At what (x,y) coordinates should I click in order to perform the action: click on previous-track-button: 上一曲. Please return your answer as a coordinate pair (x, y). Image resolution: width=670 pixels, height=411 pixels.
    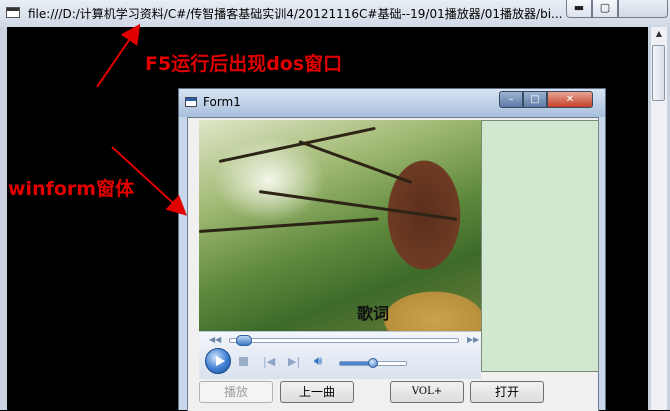
    Looking at the image, I should click on (317, 392).